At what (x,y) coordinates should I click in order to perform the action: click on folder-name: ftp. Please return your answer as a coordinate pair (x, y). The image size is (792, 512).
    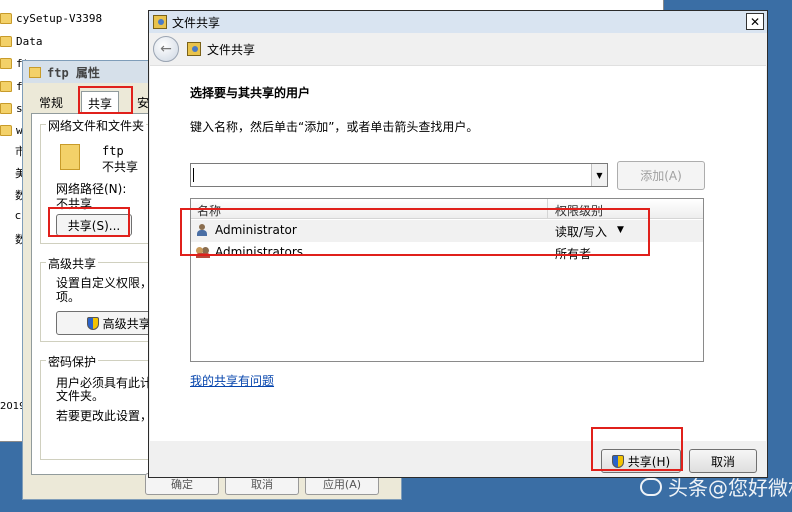
    Looking at the image, I should click on (113, 151).